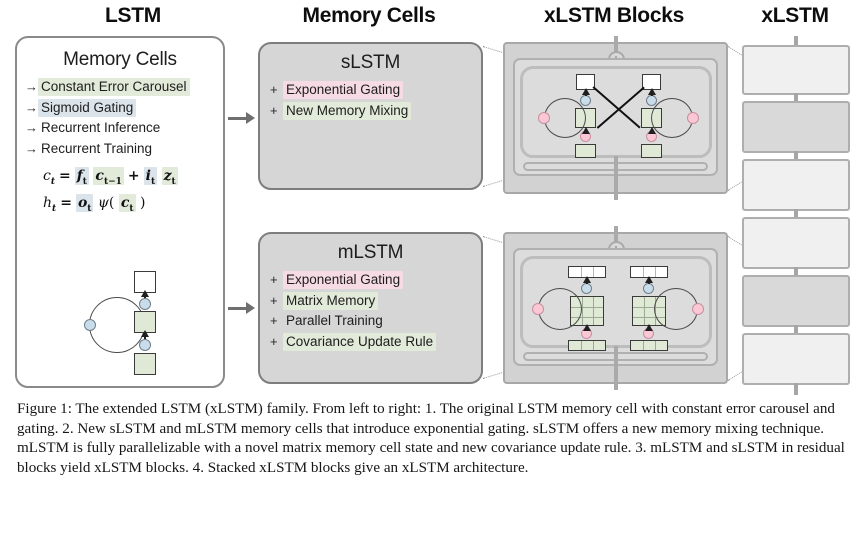 This screenshot has height=534, width=860. What do you see at coordinates (370, 252) in the screenshot?
I see `mlstm-panel-title: mLSTM` at bounding box center [370, 252].